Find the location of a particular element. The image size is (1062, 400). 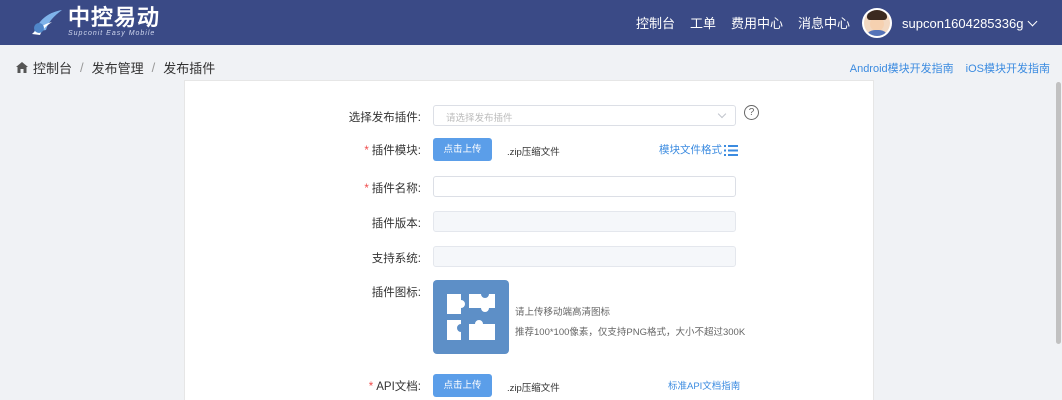

home-icon is located at coordinates (22, 67).